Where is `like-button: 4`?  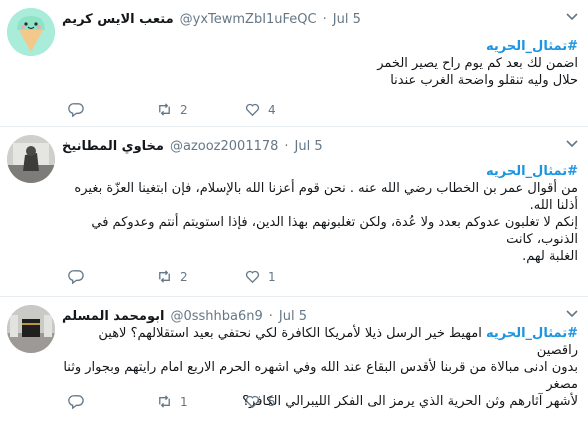 like-button: 4 is located at coordinates (288, 109).